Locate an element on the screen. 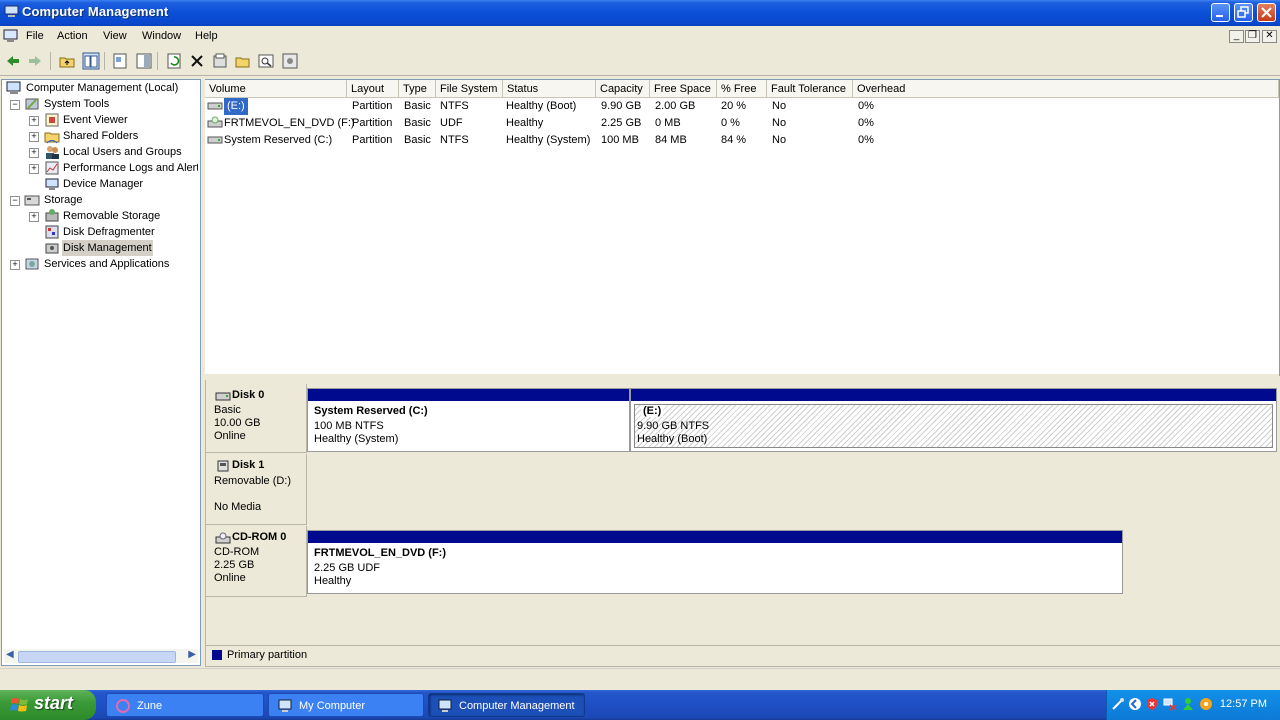 This screenshot has width=1280, height=720. tree-node-removable-storage: + Removable Storage is located at coordinates (100, 216).